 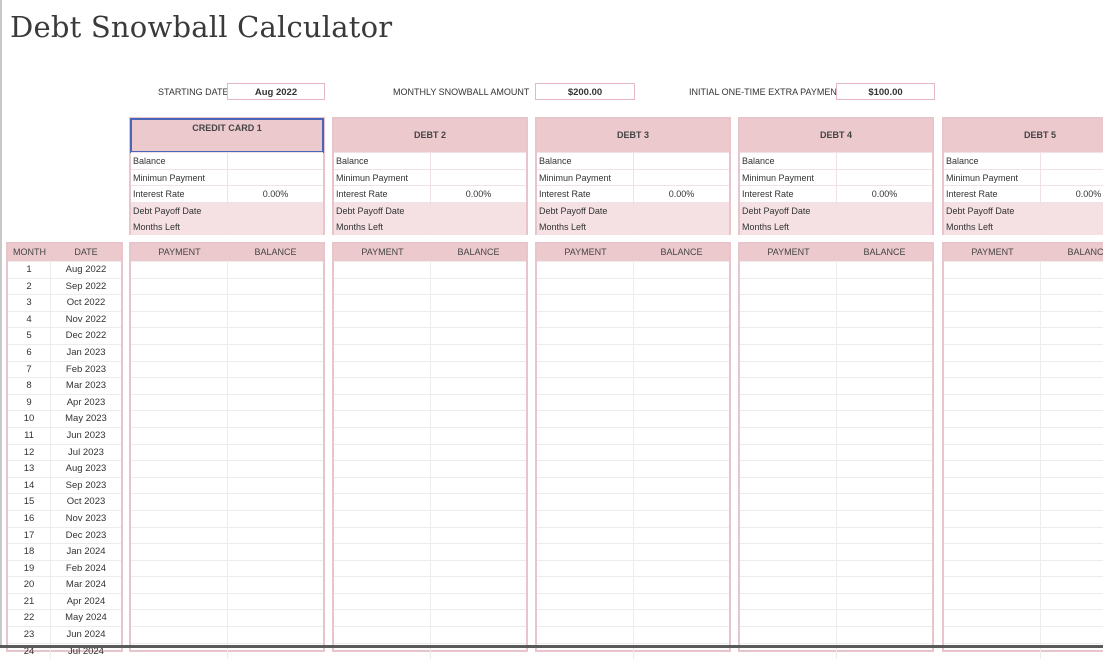 What do you see at coordinates (836, 135) in the screenshot?
I see `debt-name-cell: DEBT 4` at bounding box center [836, 135].